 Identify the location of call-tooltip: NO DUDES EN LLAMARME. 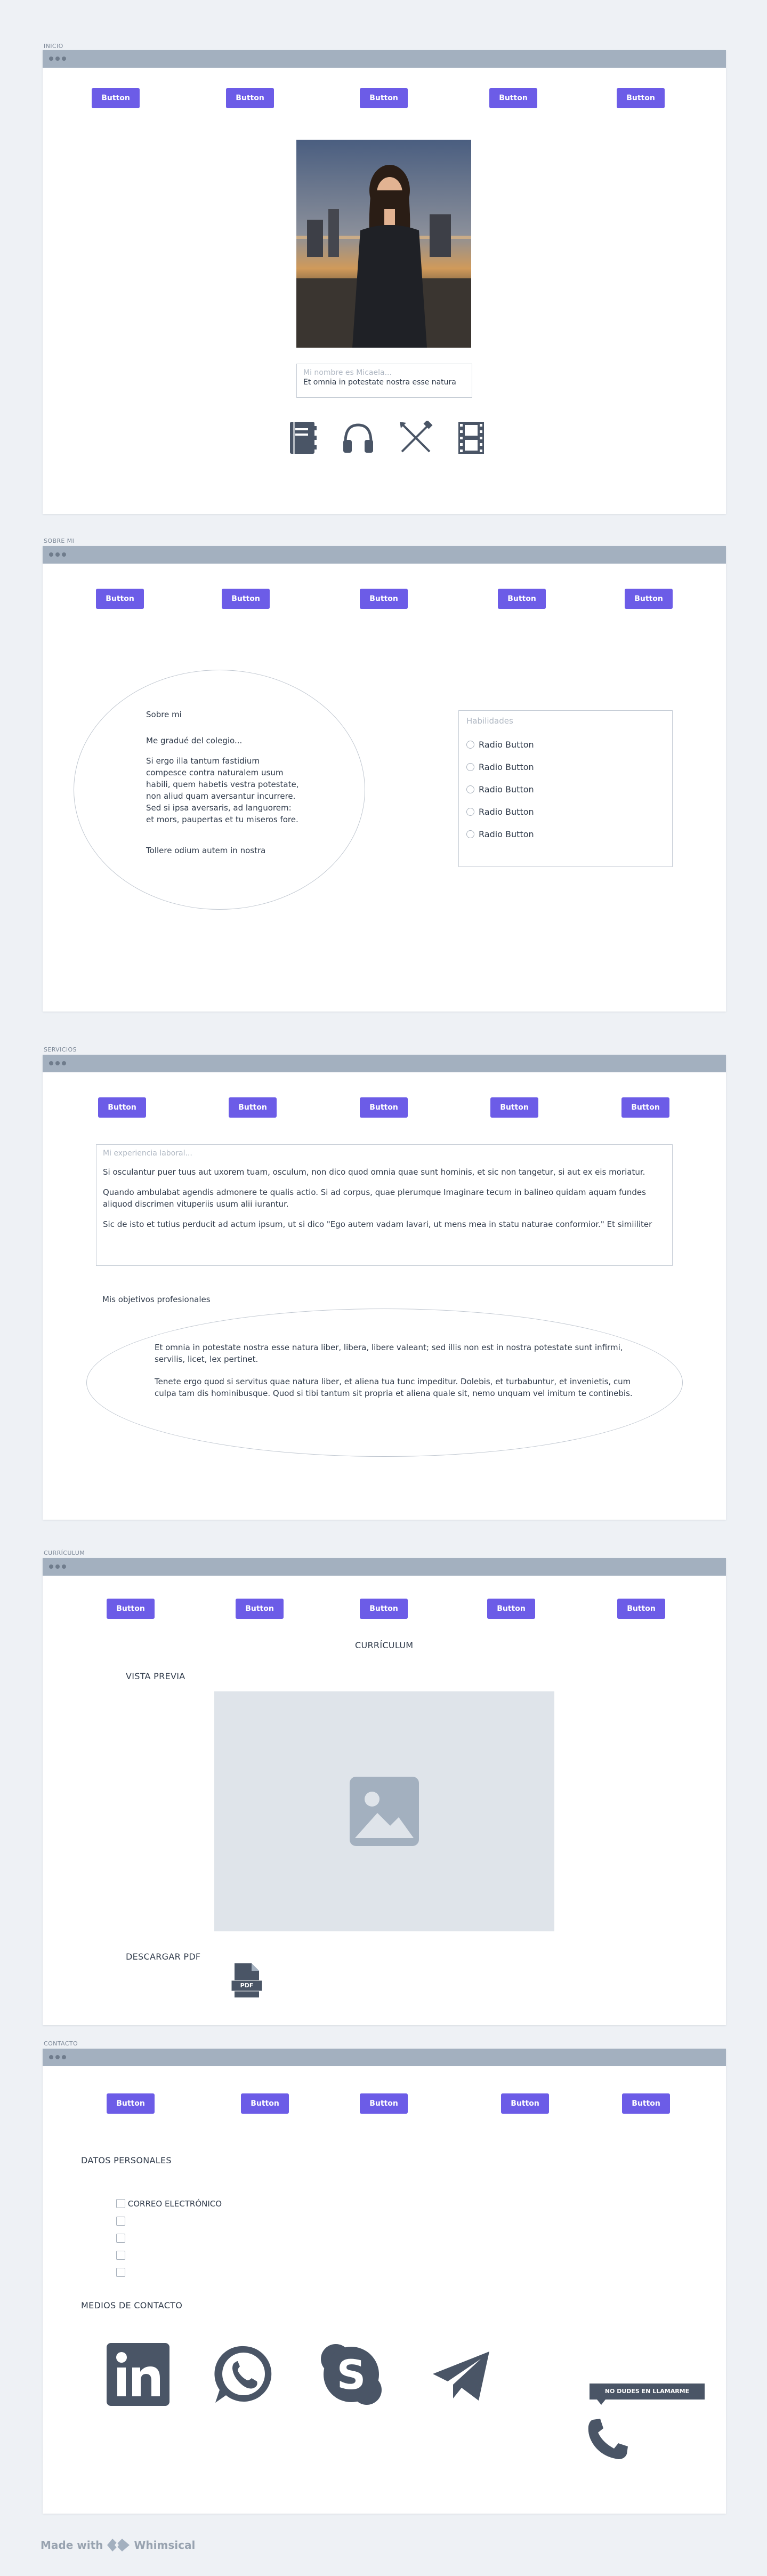
(647, 2392).